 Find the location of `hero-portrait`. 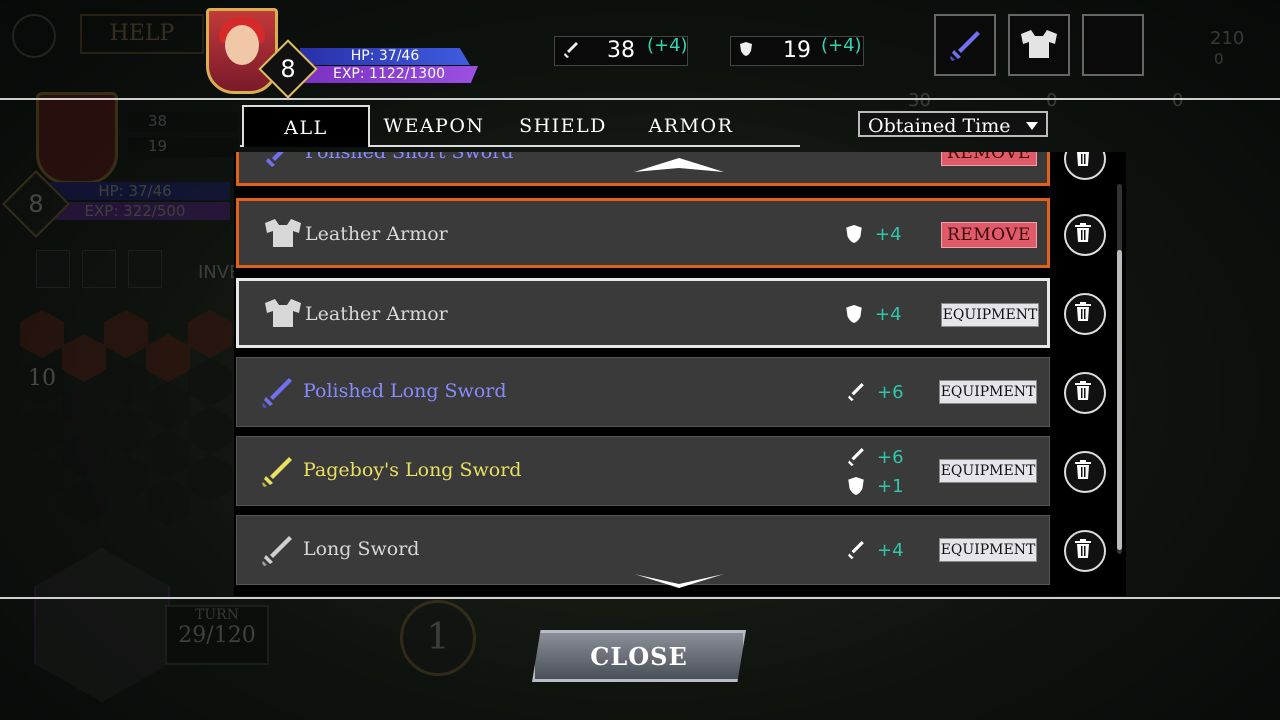

hero-portrait is located at coordinates (242, 51).